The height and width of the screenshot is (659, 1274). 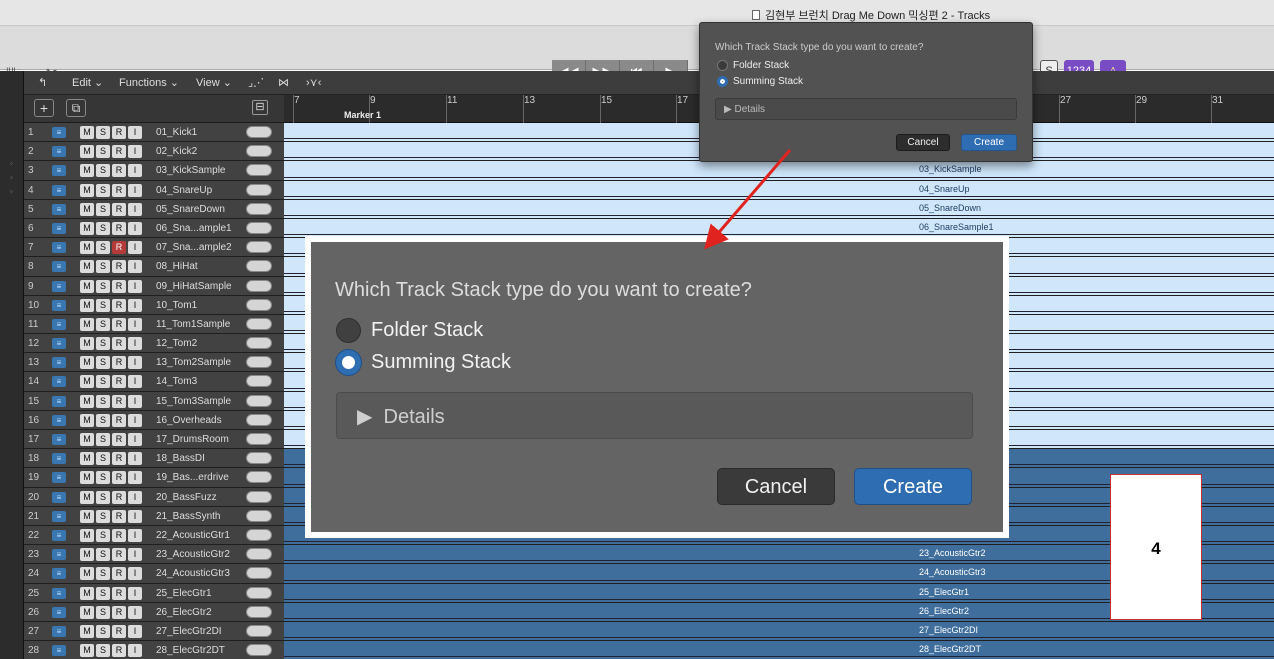 I want to click on track-header: 9 ≡ M S R I 09_HiHatSample, so click(x=154, y=285).